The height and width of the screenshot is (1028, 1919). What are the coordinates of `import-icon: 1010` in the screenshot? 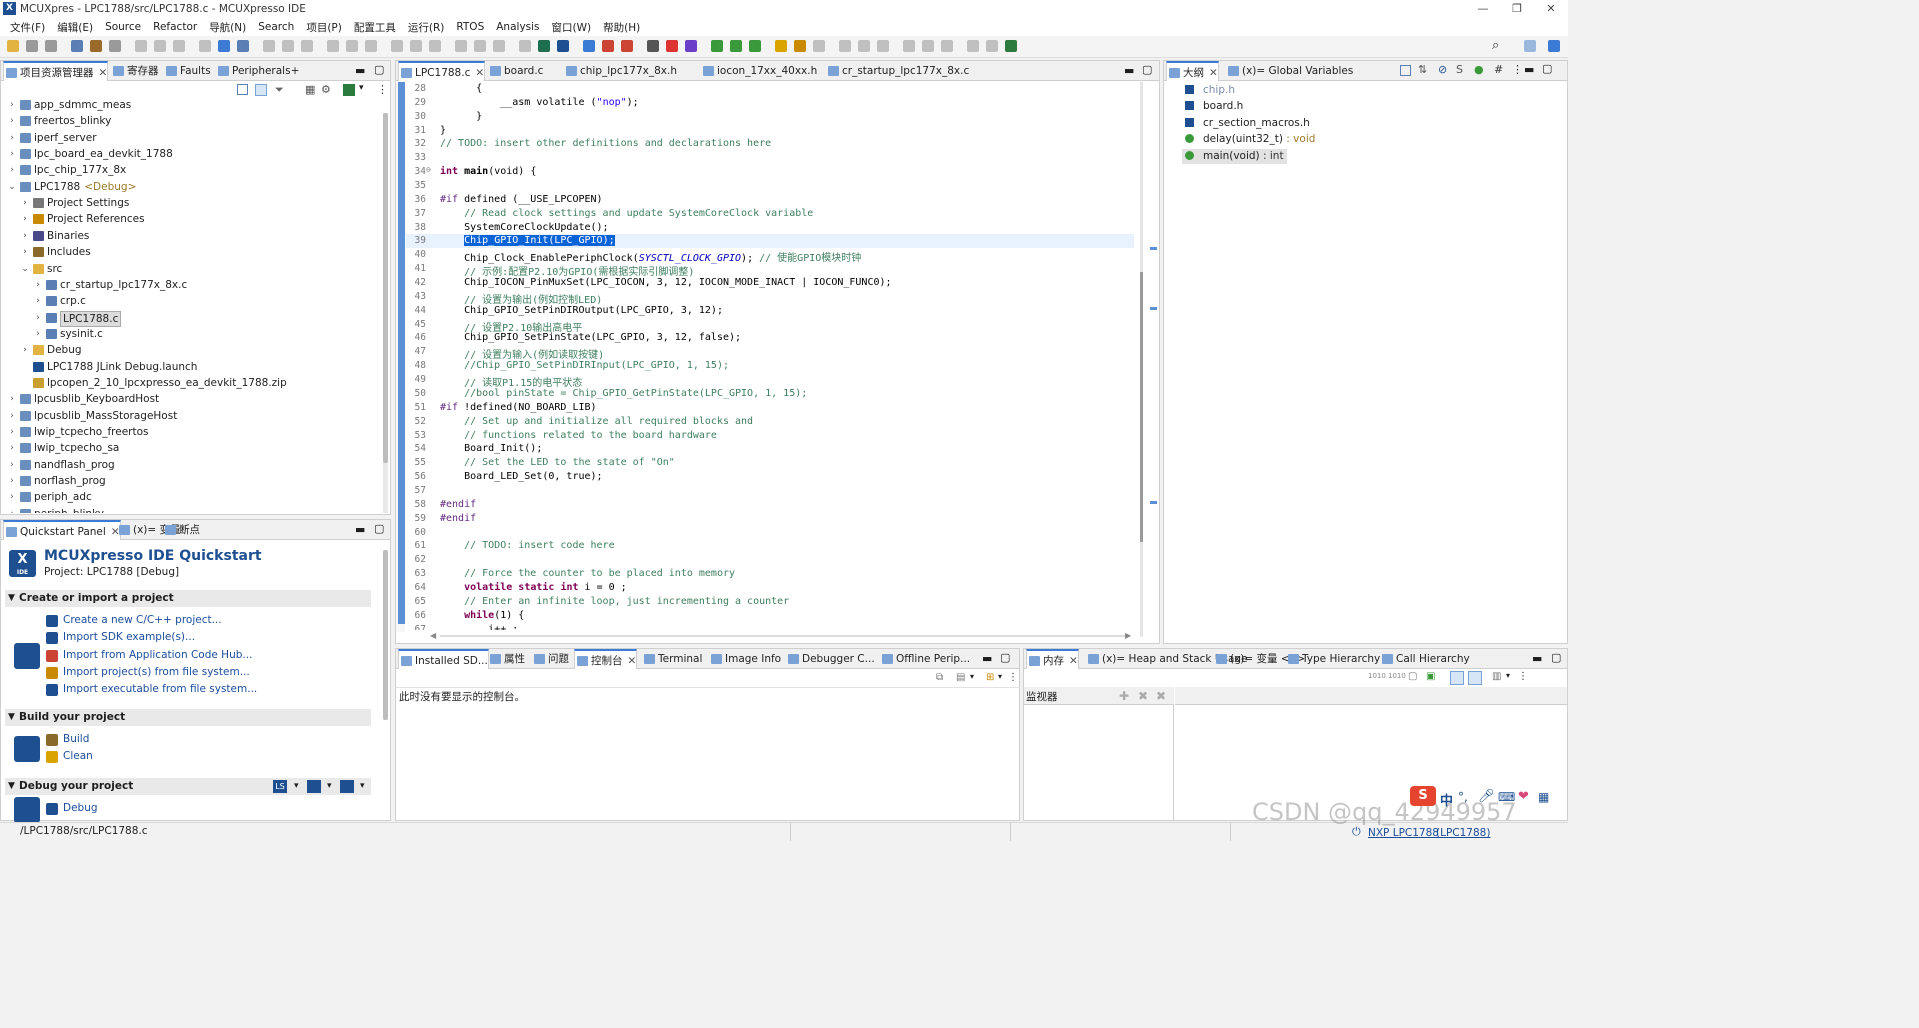 It's located at (1377, 676).